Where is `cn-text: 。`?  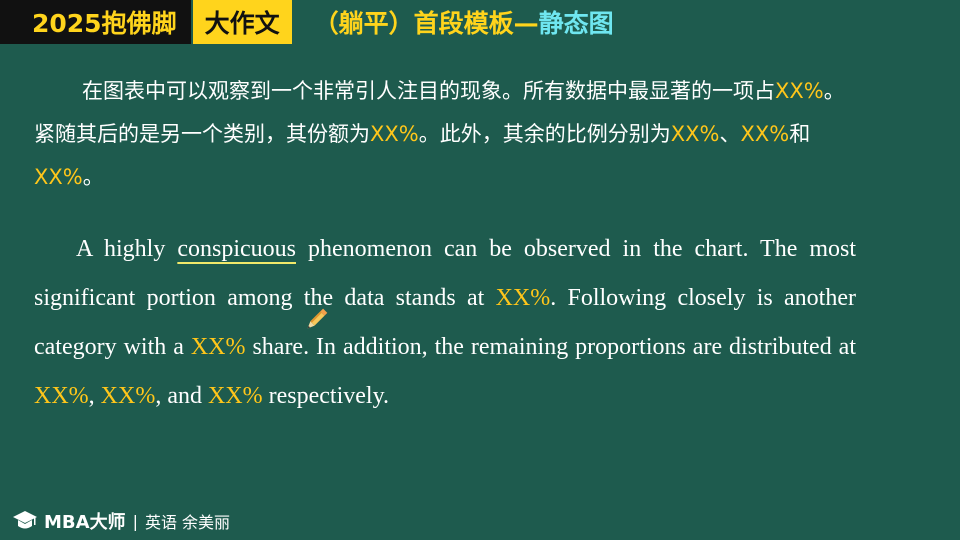 cn-text: 。 is located at coordinates (93, 177).